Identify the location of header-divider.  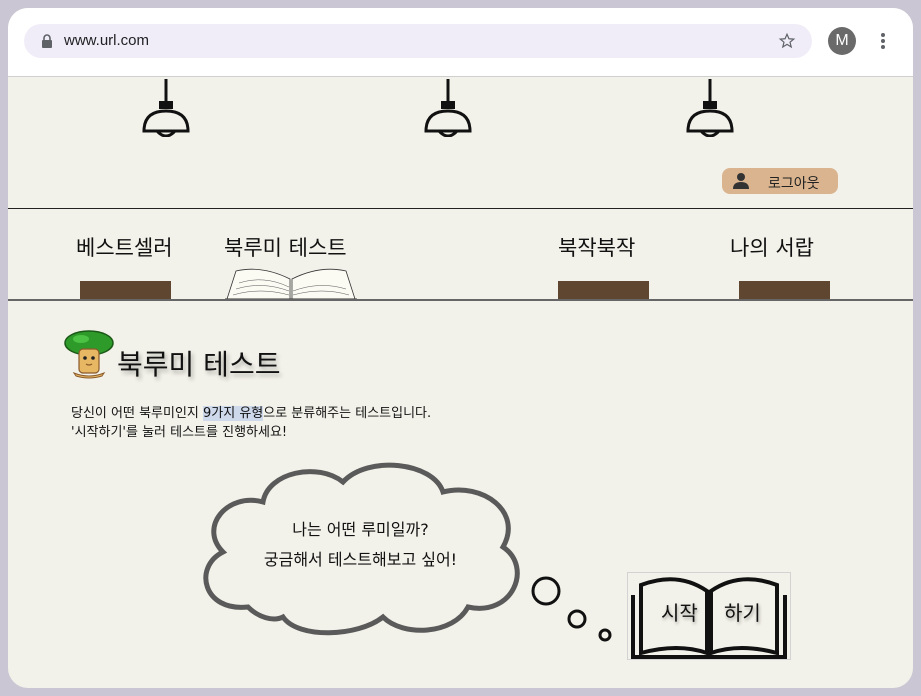
(460, 208).